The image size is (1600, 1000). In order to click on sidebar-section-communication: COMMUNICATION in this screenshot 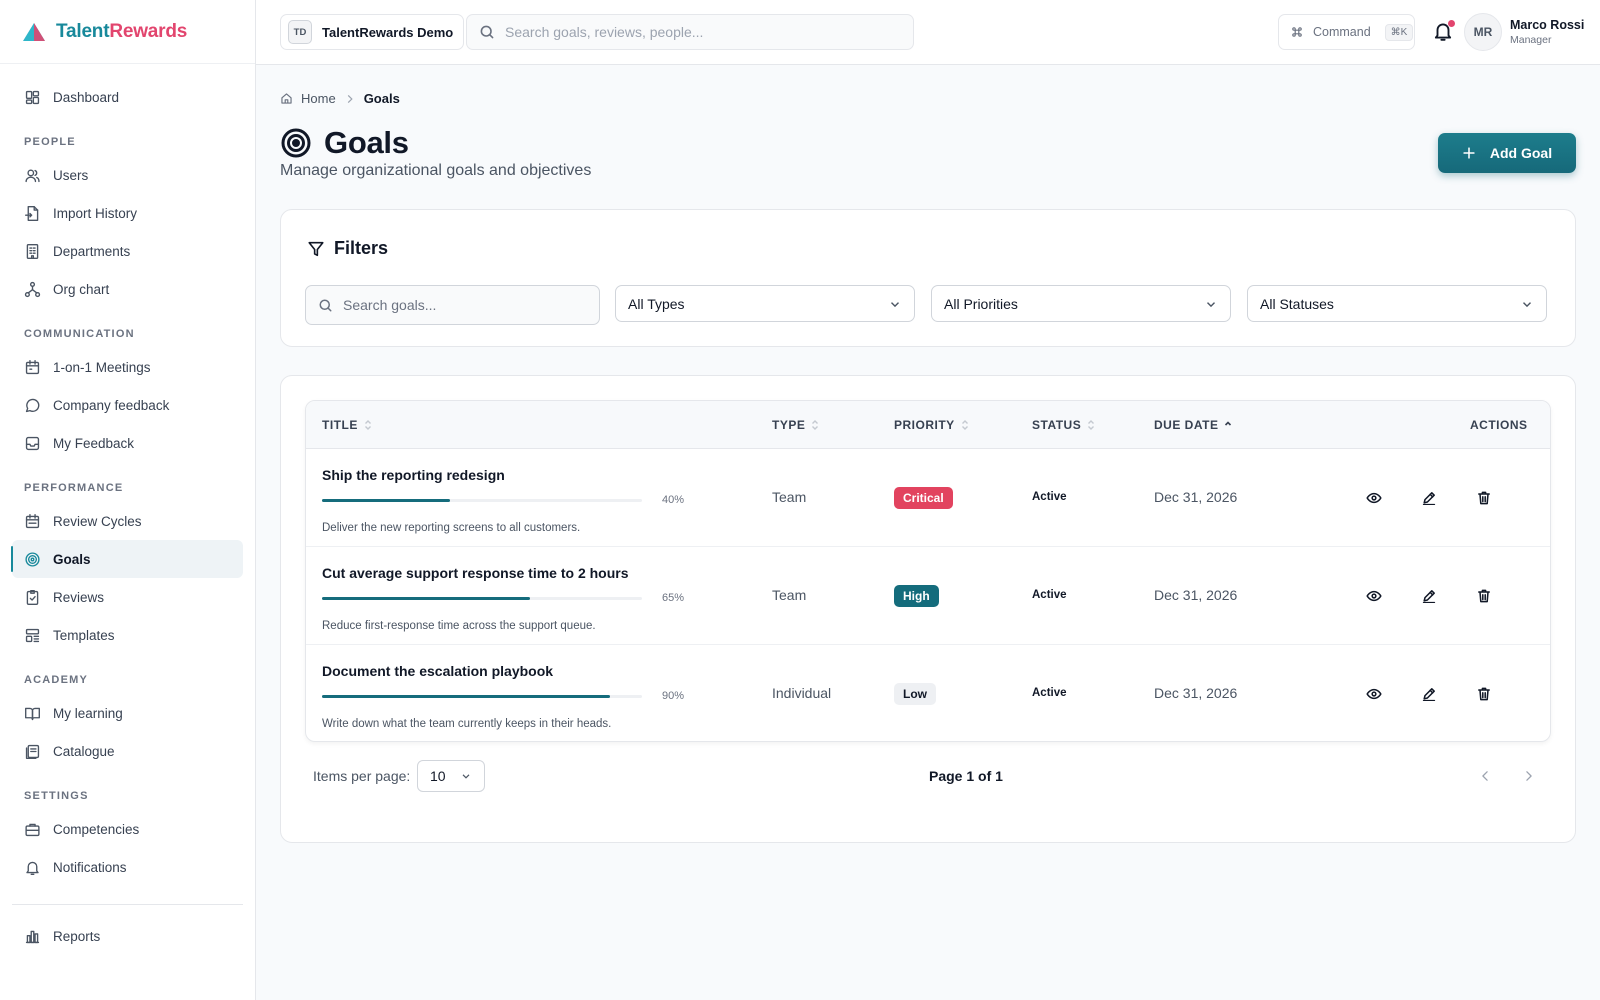, I will do `click(79, 334)`.